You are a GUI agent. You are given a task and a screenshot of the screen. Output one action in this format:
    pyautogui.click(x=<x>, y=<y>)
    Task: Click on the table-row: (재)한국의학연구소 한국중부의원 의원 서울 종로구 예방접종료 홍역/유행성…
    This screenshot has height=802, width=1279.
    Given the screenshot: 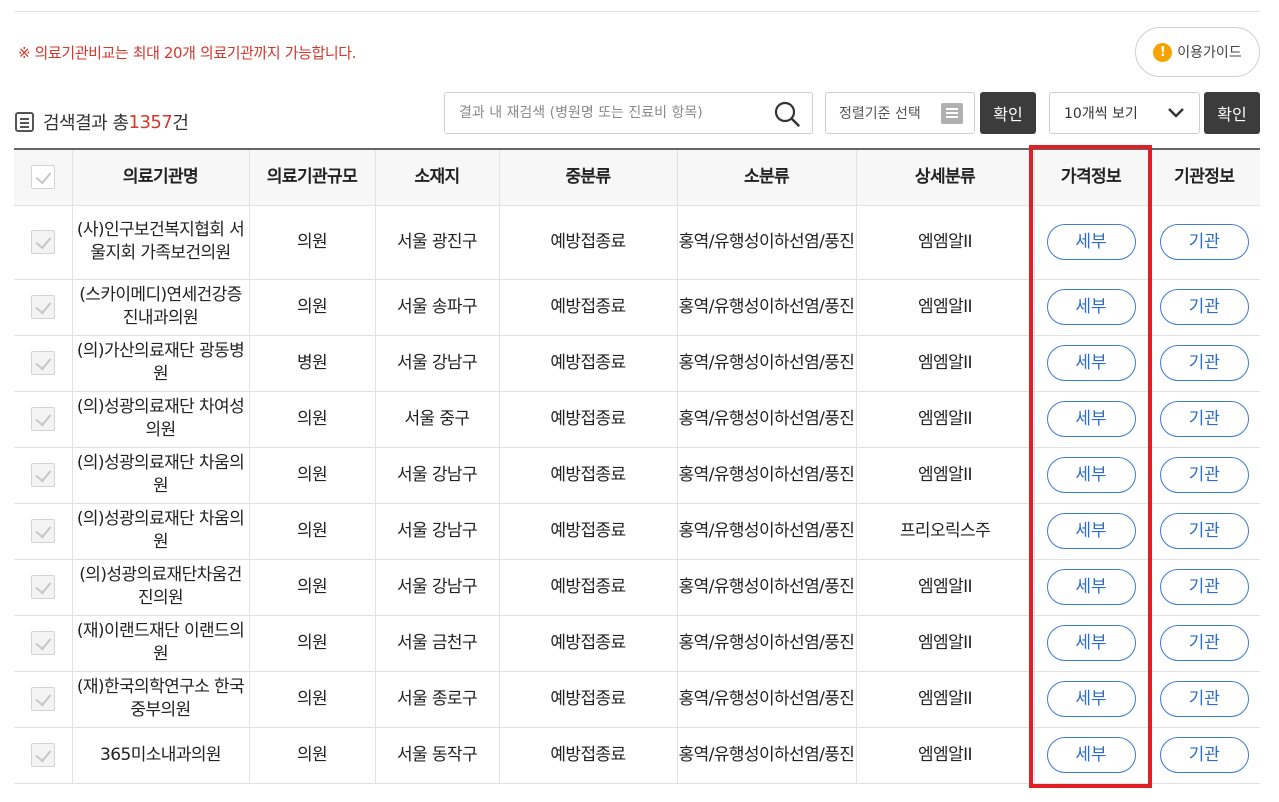 What is the action you would take?
    pyautogui.click(x=637, y=699)
    